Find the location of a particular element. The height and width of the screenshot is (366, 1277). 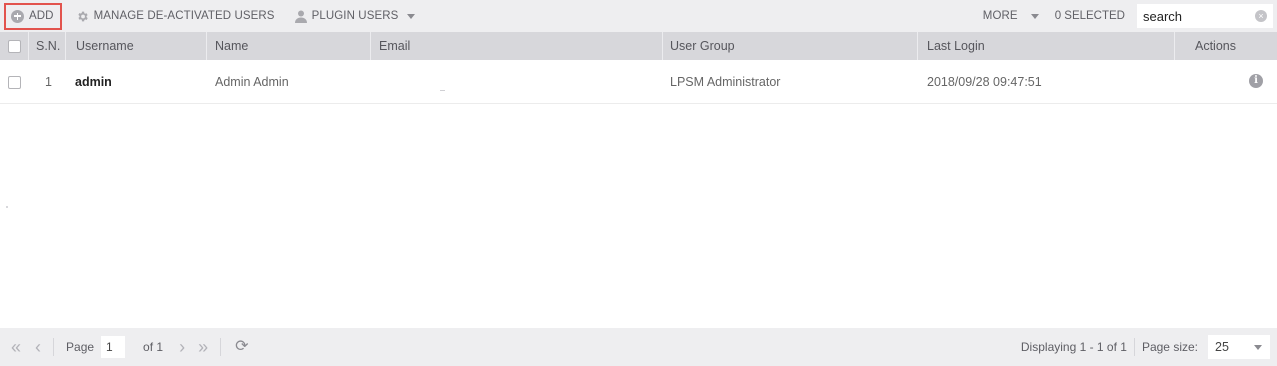

column-header-email: Email is located at coordinates (517, 46).